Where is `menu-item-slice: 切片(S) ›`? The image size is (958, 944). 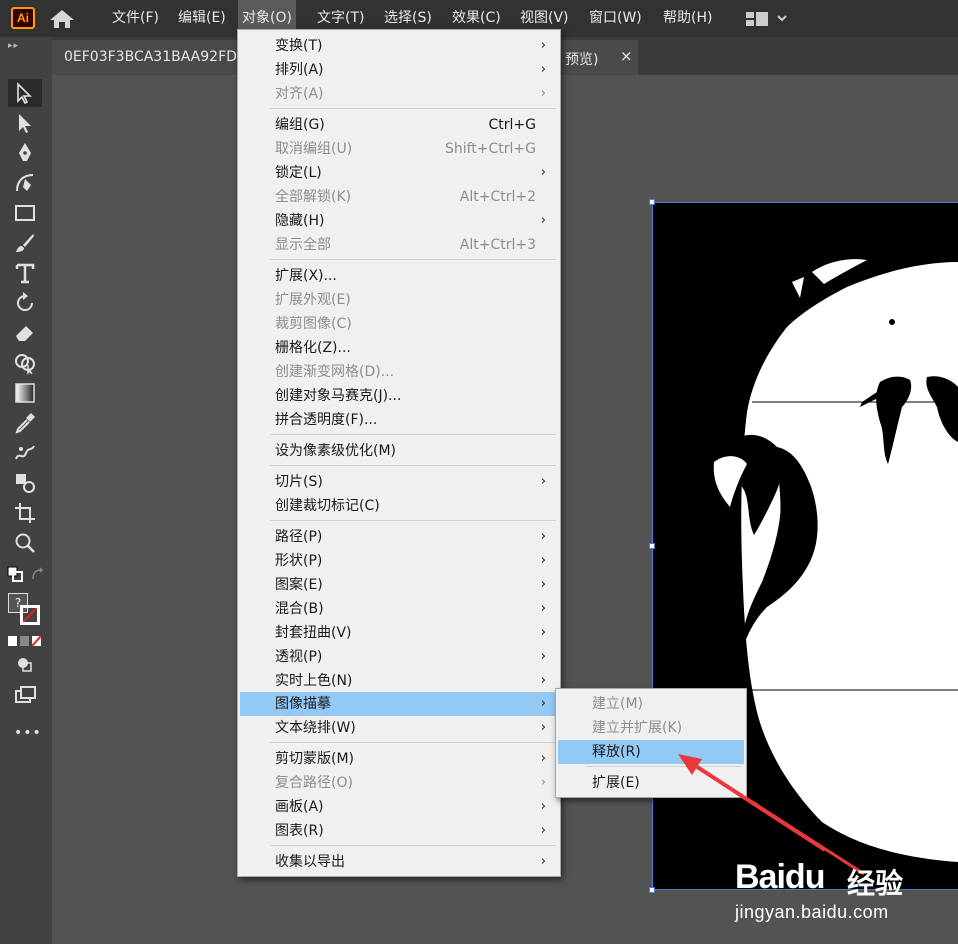
menu-item-slice: 切片(S) › is located at coordinates (399, 482).